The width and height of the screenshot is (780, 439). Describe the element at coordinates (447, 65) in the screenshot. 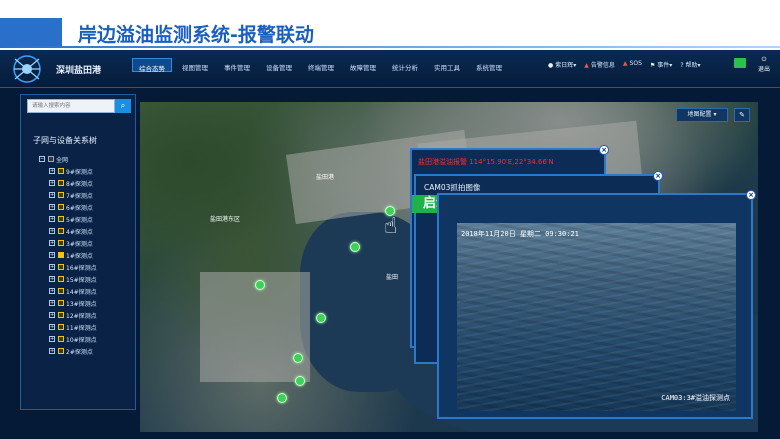

I see `tab-tools: 实用工具` at that location.